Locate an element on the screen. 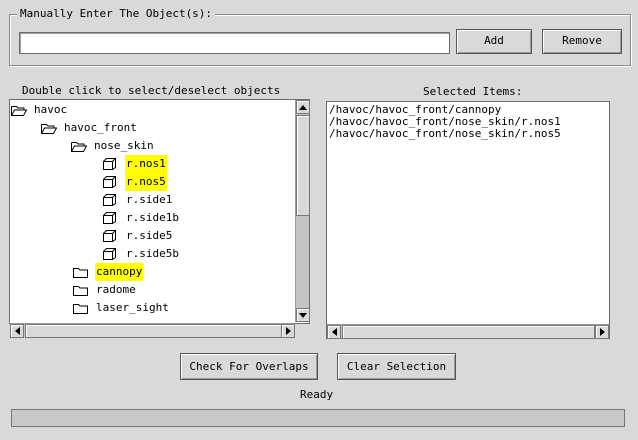  scroll-up-arrow-icon is located at coordinates (303, 107).